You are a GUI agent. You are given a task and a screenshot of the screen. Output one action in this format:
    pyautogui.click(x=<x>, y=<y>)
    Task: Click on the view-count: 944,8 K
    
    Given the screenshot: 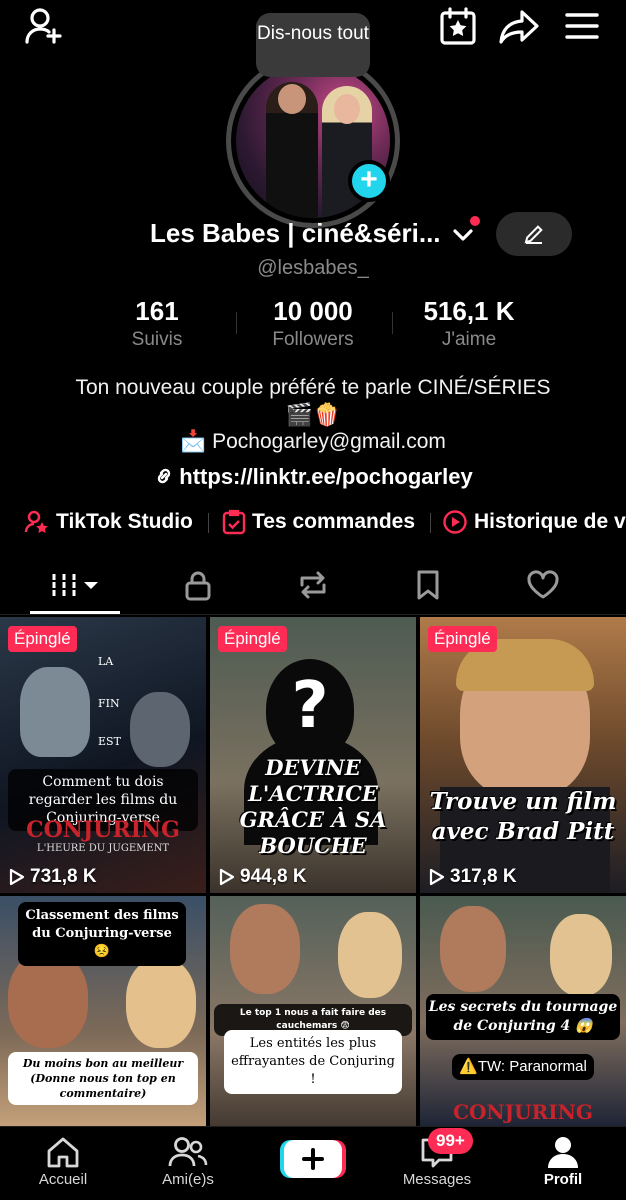 What is the action you would take?
    pyautogui.click(x=262, y=877)
    